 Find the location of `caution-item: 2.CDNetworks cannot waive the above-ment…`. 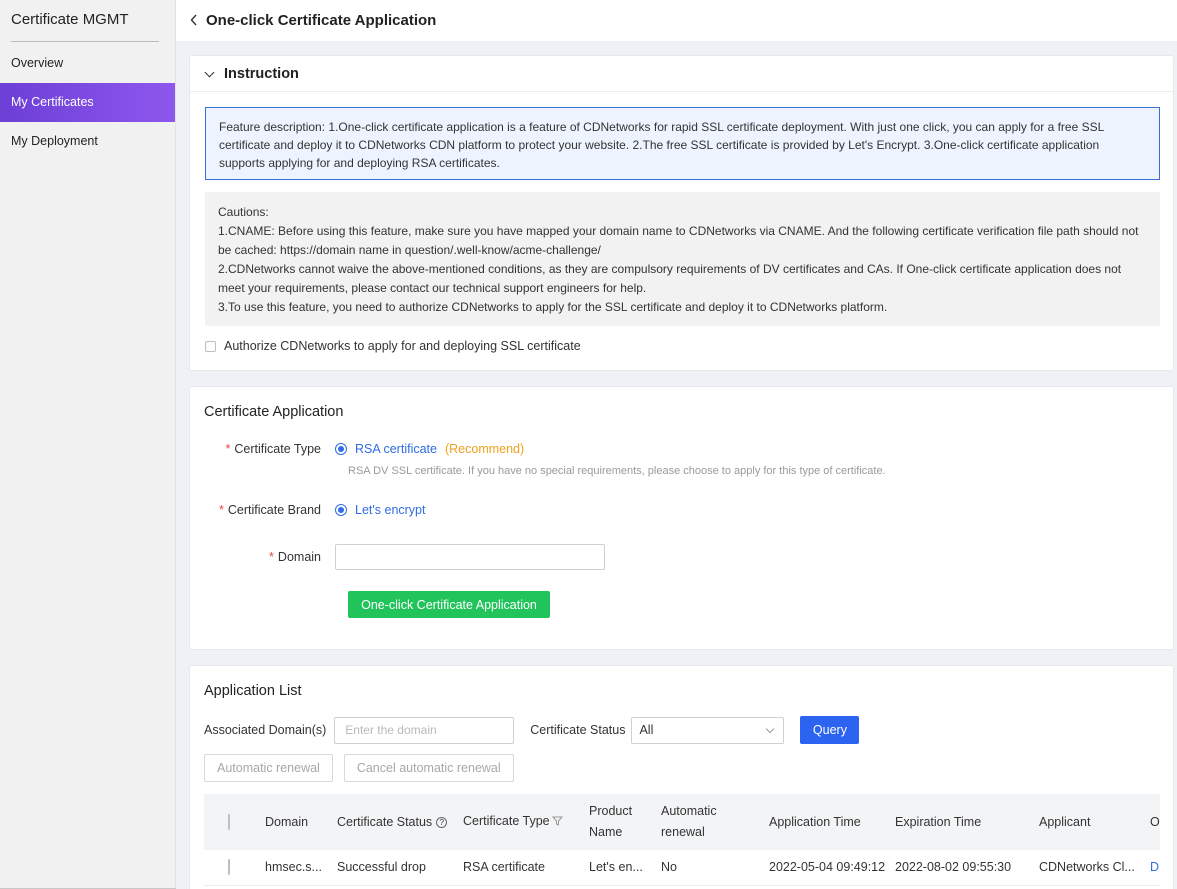

caution-item: 2.CDNetworks cannot waive the above-ment… is located at coordinates (670, 278).